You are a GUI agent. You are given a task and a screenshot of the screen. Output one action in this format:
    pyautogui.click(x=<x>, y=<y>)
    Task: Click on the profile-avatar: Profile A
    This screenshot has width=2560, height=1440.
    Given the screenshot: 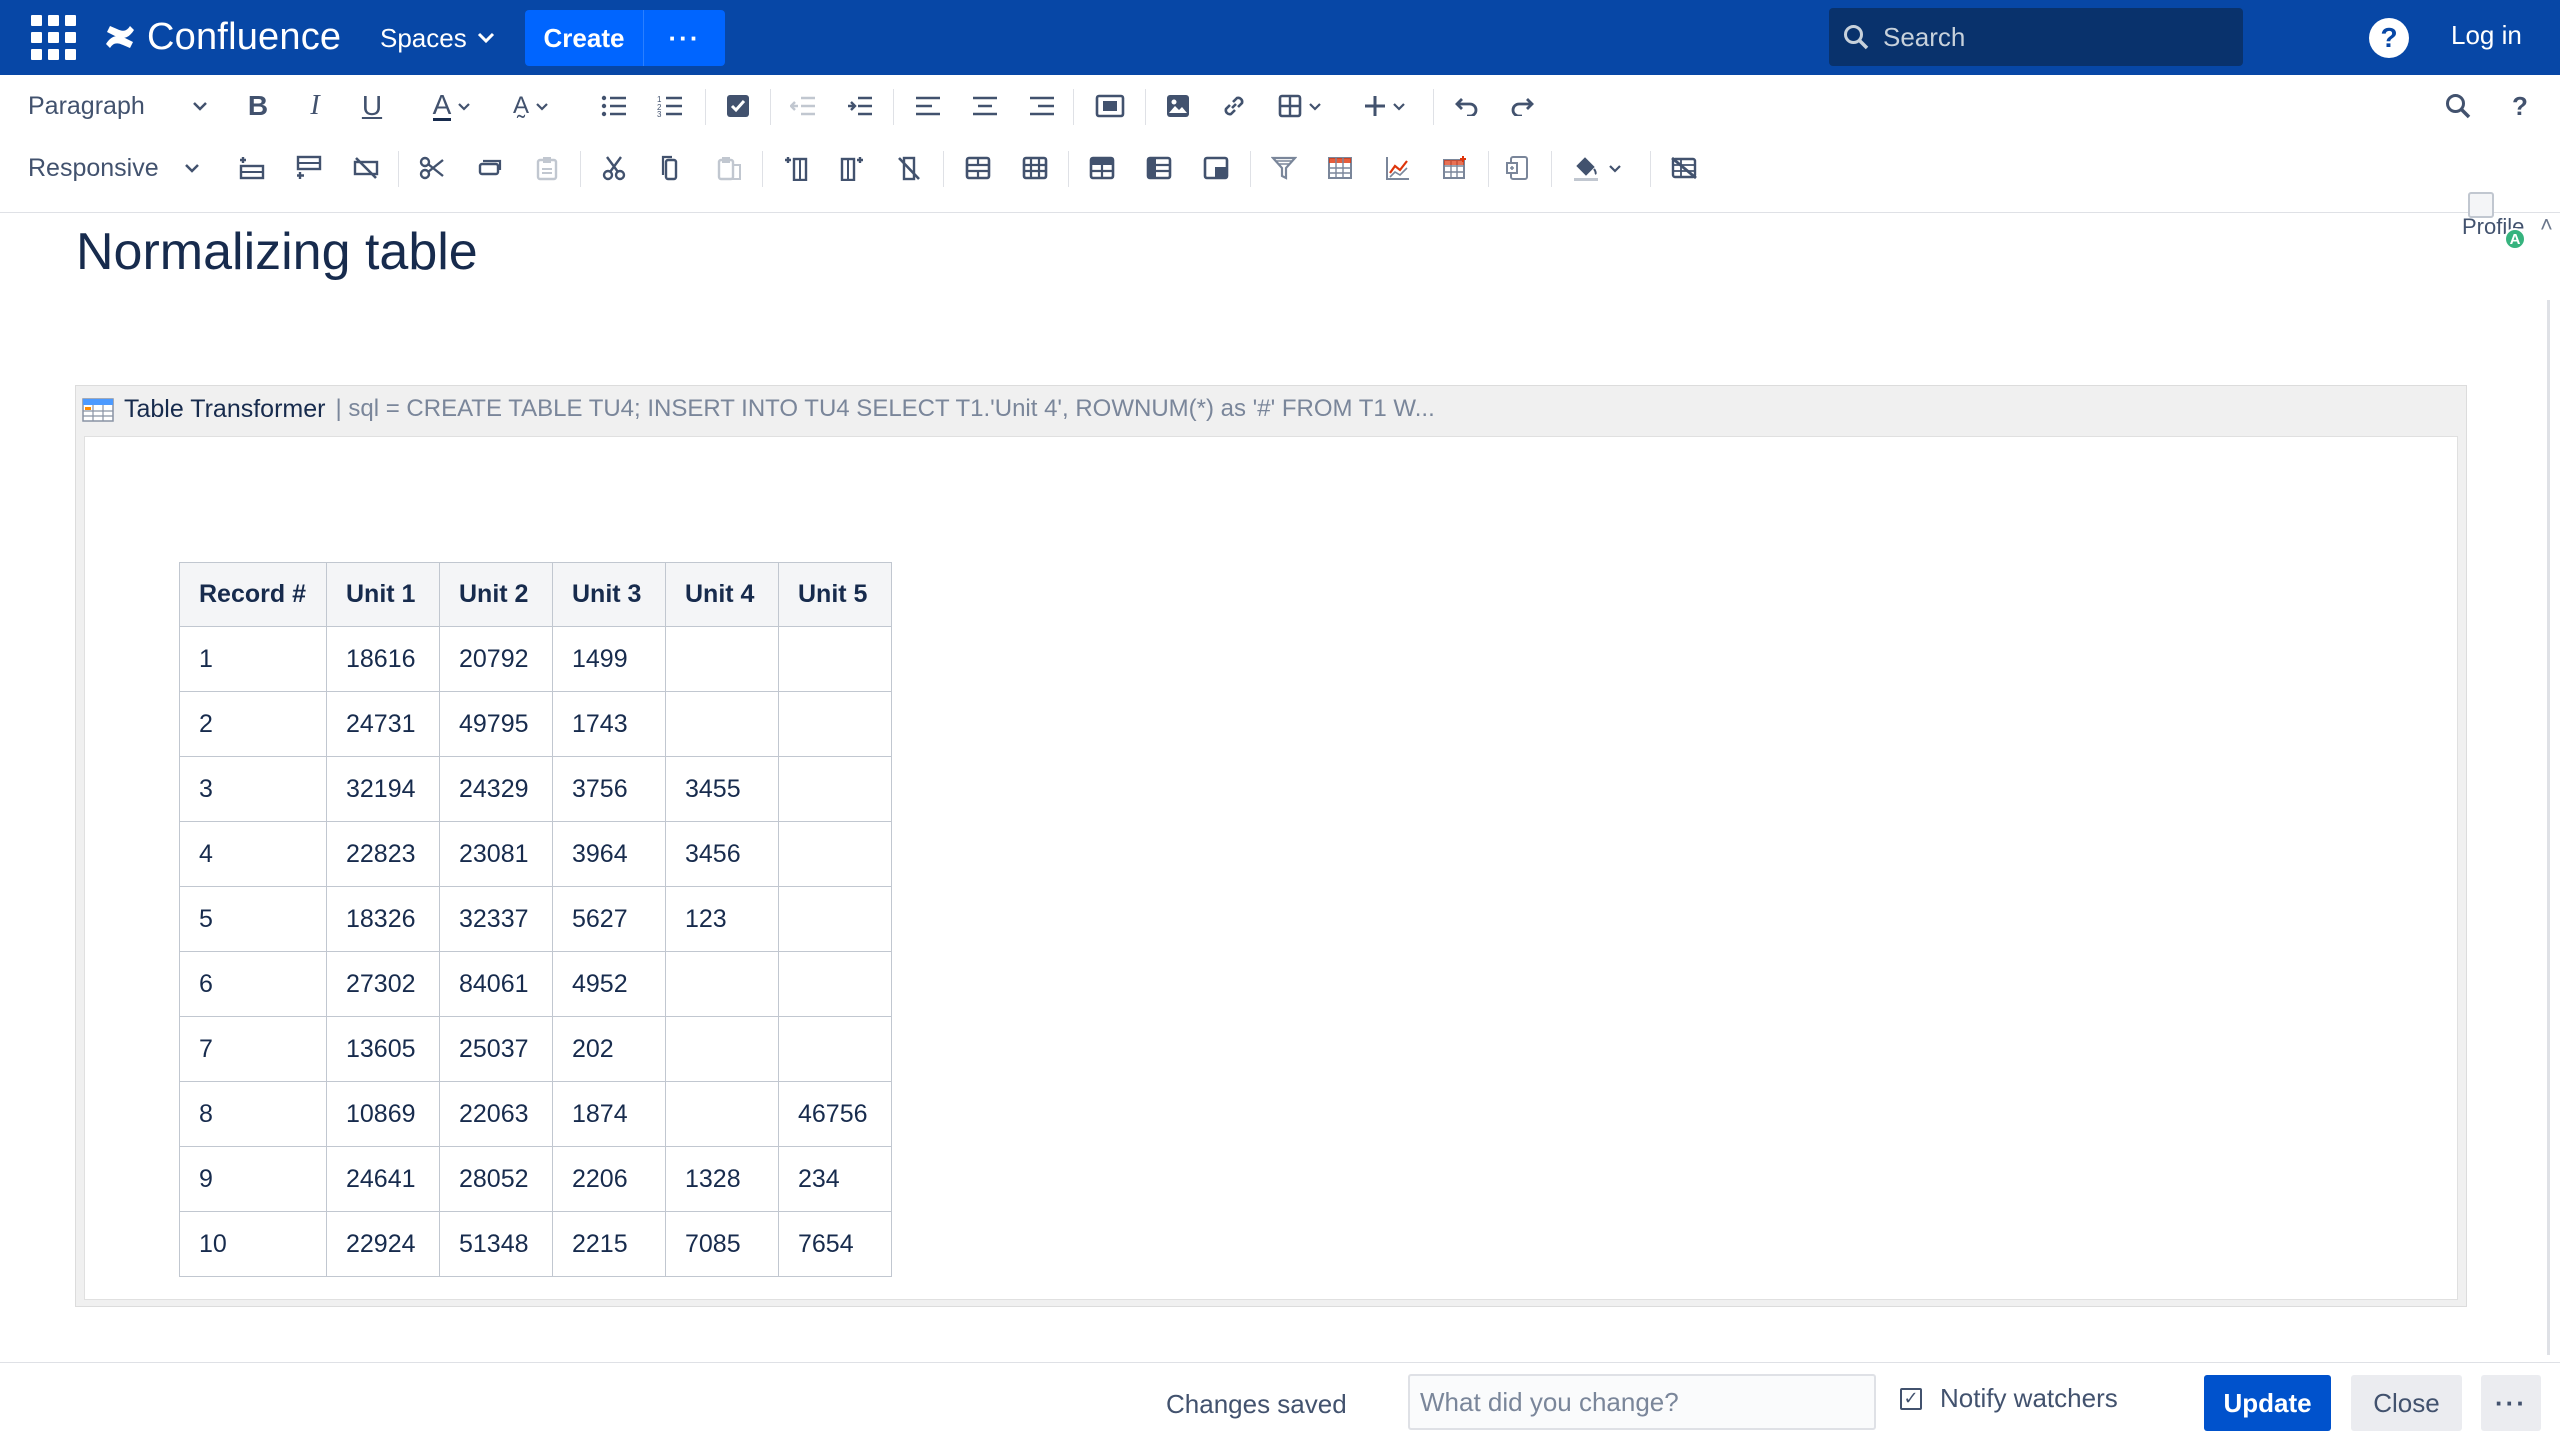 What is the action you would take?
    pyautogui.click(x=2497, y=221)
    